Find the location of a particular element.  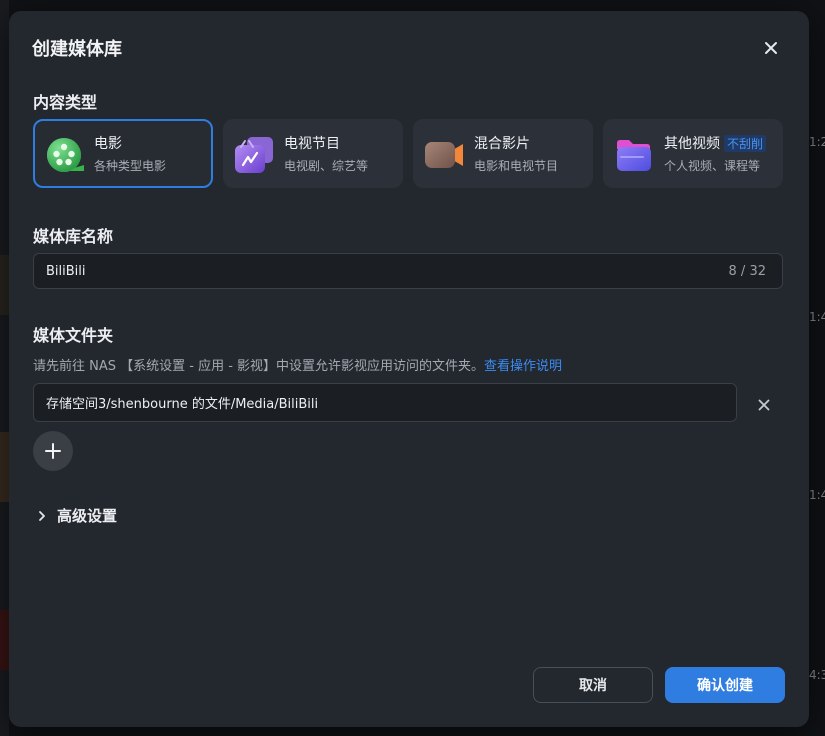

type-card-mixed: 混合影片 电影和电视节目 is located at coordinates (503, 153).